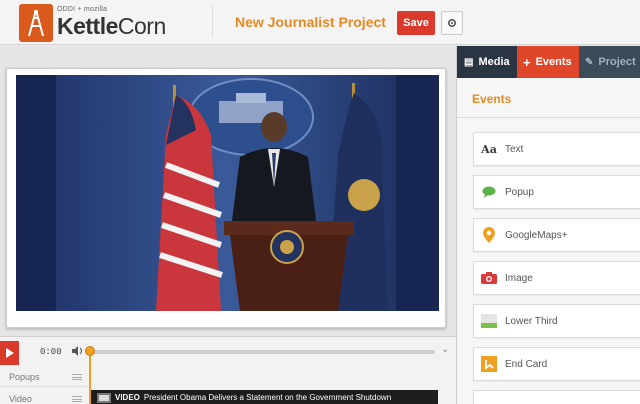 The image size is (640, 404). What do you see at coordinates (24, 377) in the screenshot?
I see `track-label: Popups` at bounding box center [24, 377].